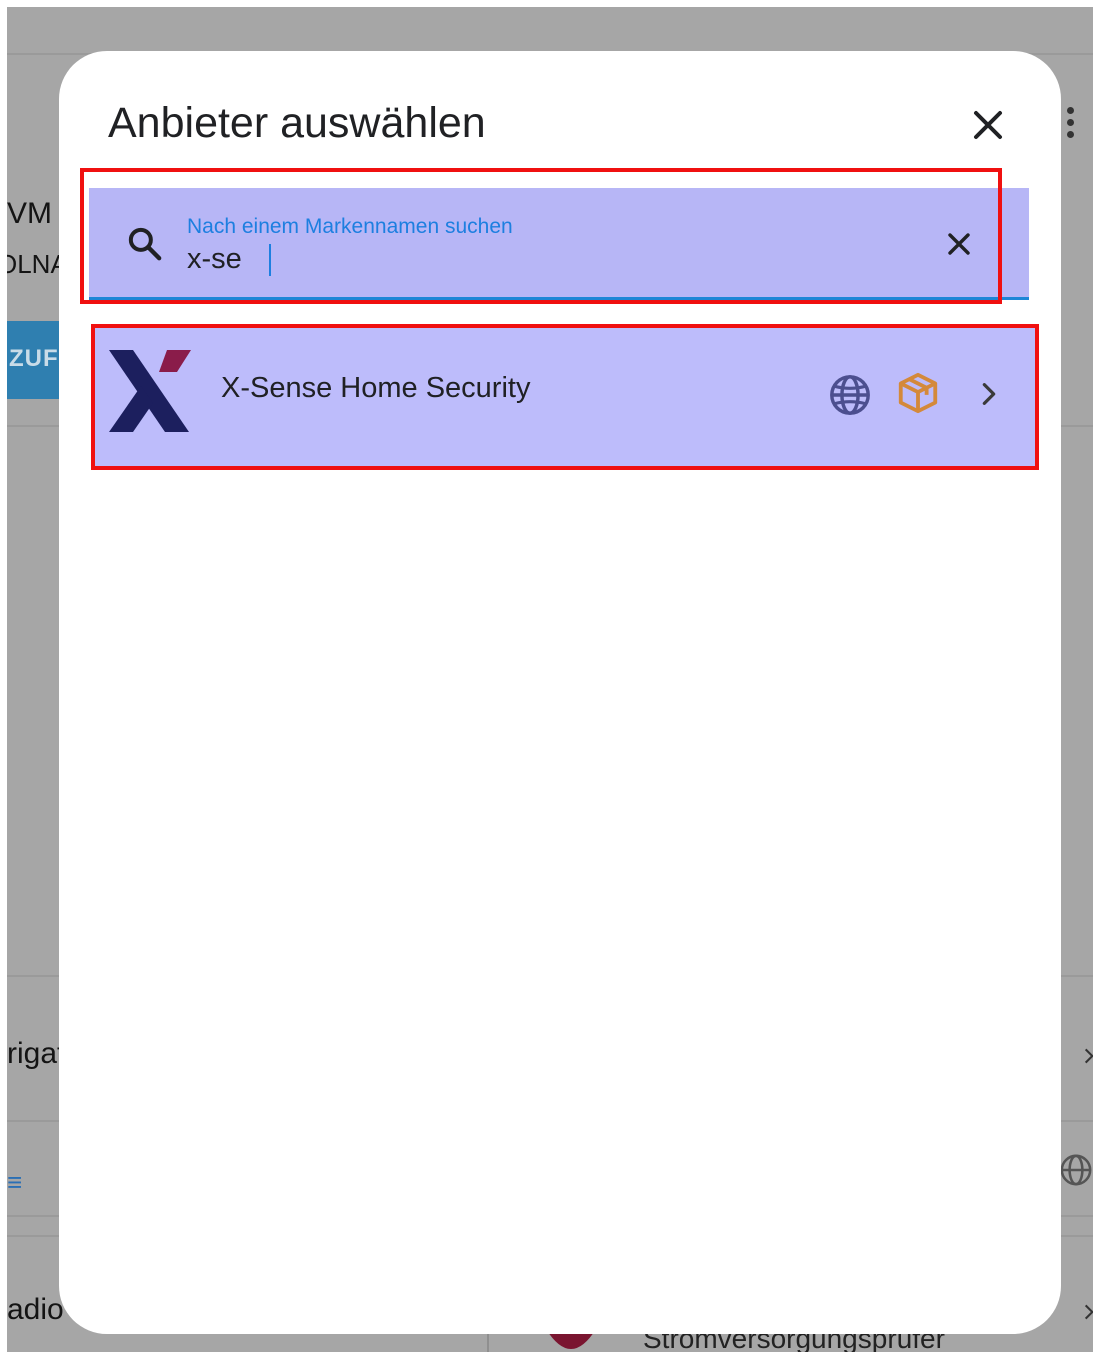  I want to click on bg-glyph: ≡, so click(15, 1182).